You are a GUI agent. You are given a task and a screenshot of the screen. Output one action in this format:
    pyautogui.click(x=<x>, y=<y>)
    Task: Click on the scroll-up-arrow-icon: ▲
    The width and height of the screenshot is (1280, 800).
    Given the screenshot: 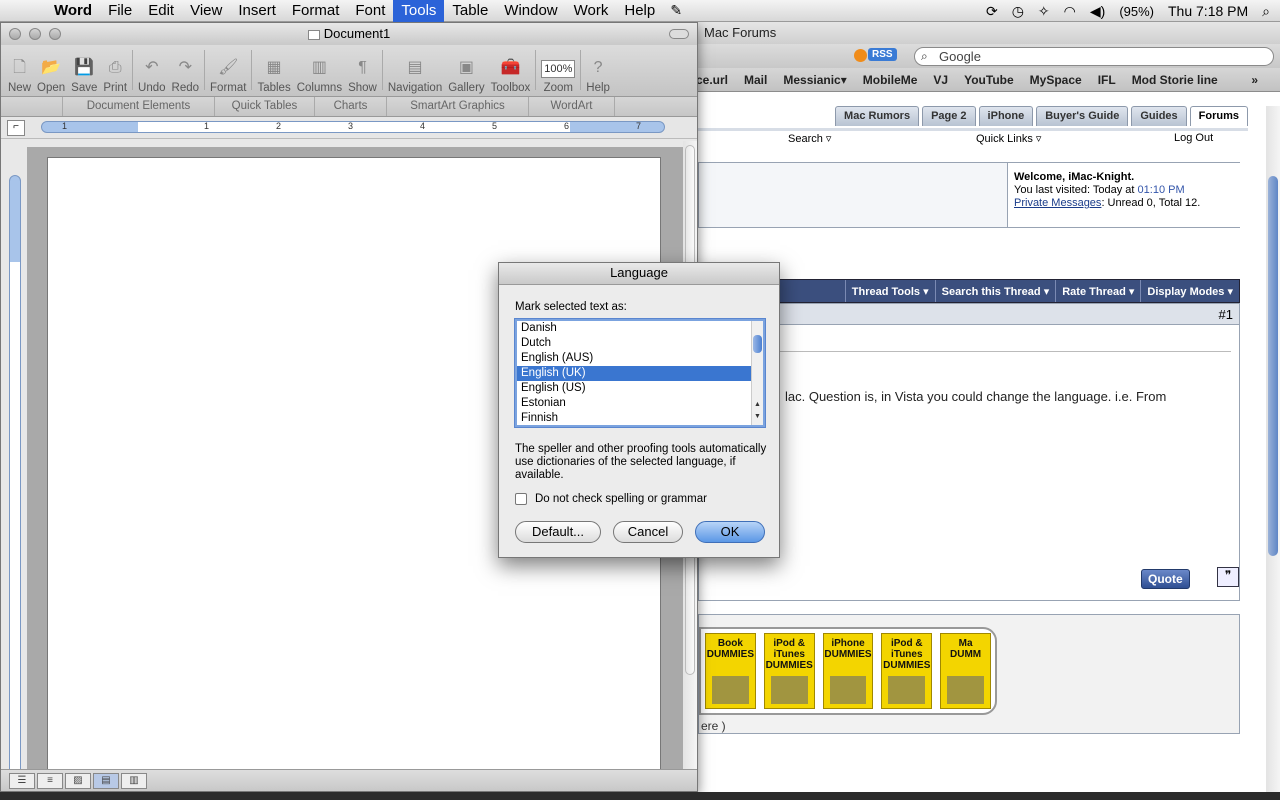 What is the action you would take?
    pyautogui.click(x=757, y=404)
    